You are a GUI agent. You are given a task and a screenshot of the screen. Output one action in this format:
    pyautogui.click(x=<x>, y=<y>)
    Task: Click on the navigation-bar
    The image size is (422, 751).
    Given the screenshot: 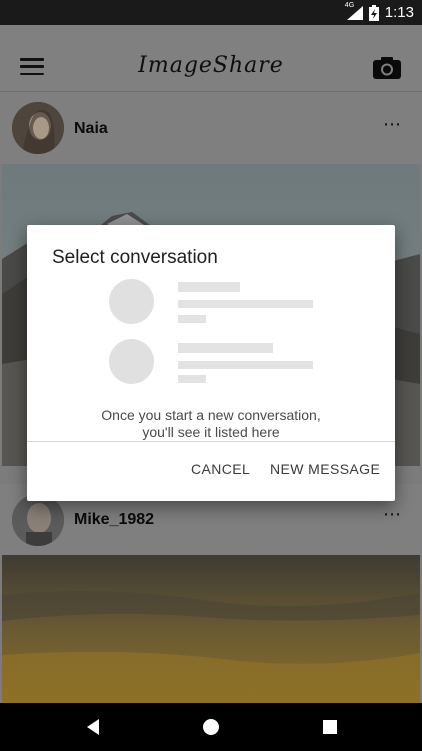 What is the action you would take?
    pyautogui.click(x=211, y=727)
    